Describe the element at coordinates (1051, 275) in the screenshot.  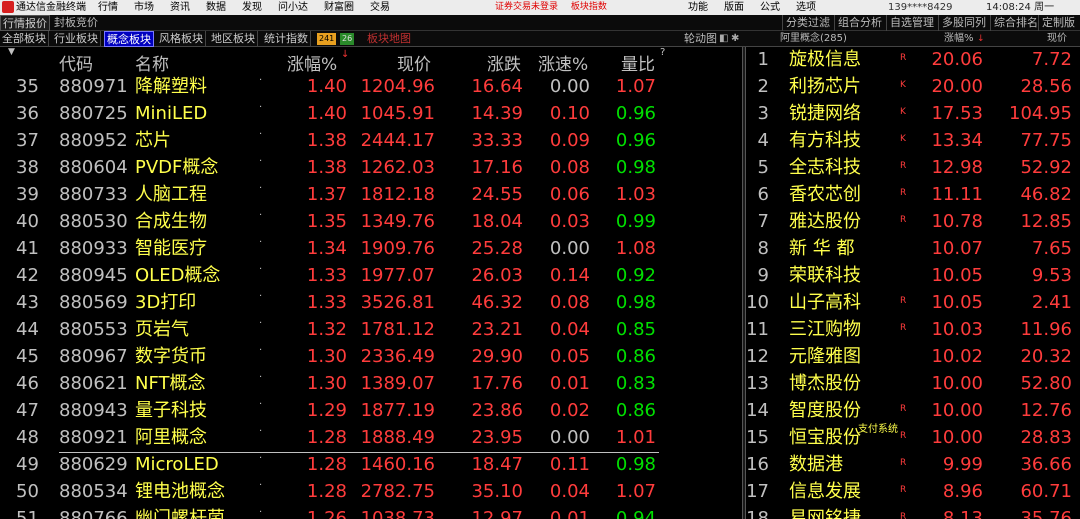
I see `member-price: 9.53` at that location.